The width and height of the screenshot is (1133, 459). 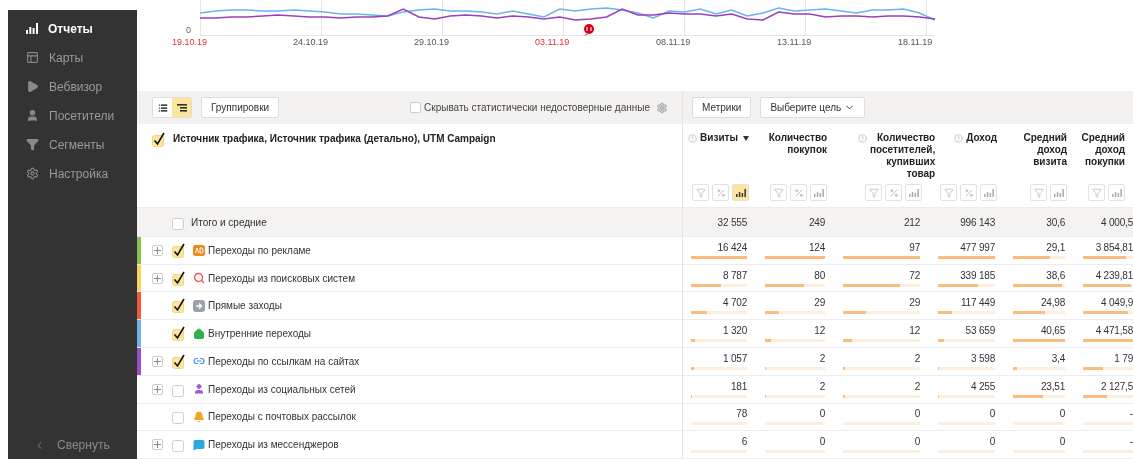 What do you see at coordinates (903, 155) in the screenshot?
I see `column-header: Количество посетителей, купивших товар` at bounding box center [903, 155].